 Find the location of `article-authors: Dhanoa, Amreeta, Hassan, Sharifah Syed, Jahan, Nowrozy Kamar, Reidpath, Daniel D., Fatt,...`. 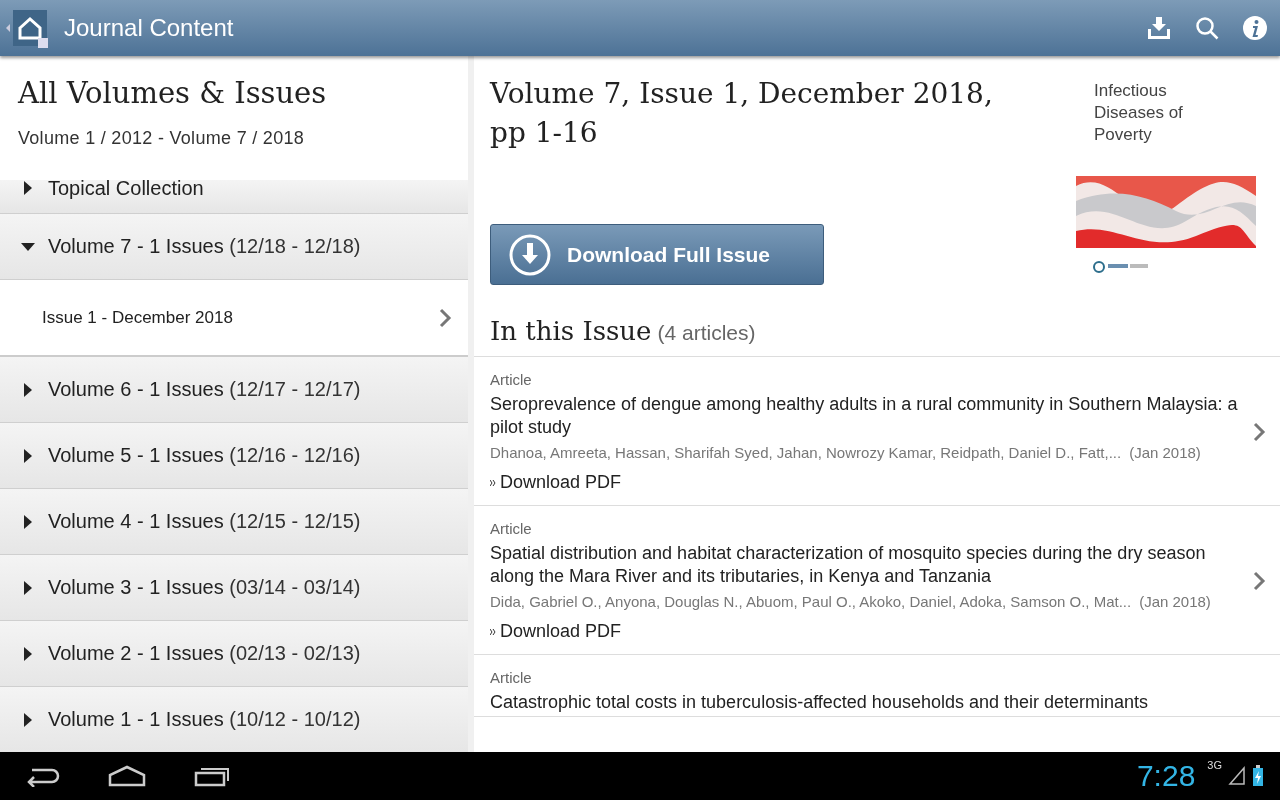

article-authors: Dhanoa, Amreeta, Hassan, Sharifah Syed, Jahan, Nowrozy Kamar, Reidpath, Daniel D., Fatt,... is located at coordinates (806, 452).